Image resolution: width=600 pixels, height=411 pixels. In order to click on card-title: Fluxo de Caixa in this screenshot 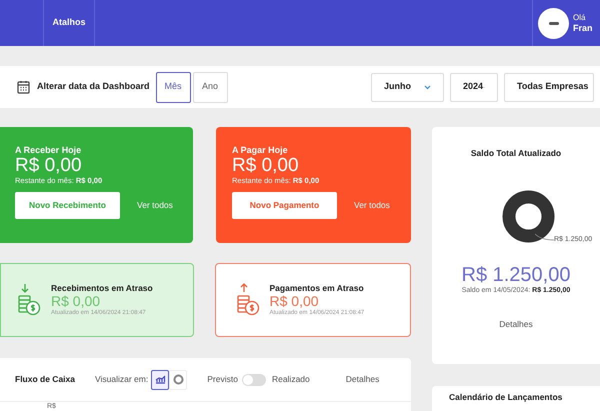, I will do `click(45, 379)`.